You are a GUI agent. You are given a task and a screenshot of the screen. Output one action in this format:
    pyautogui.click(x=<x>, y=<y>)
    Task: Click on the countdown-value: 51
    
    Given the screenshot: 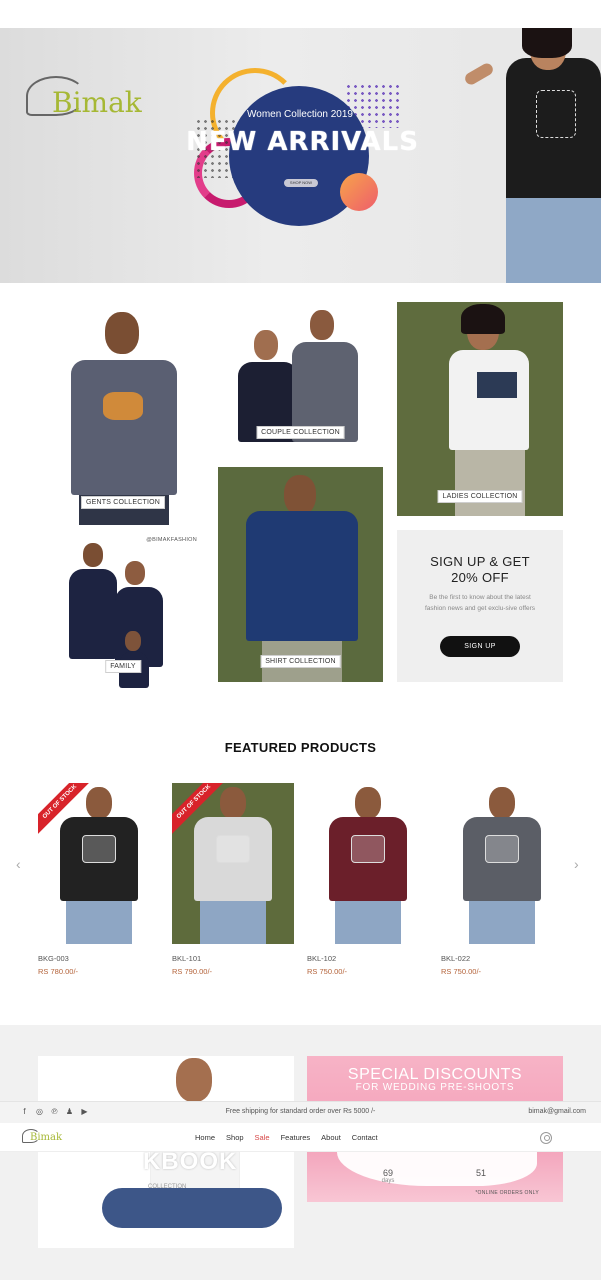 What is the action you would take?
    pyautogui.click(x=480, y=1173)
    